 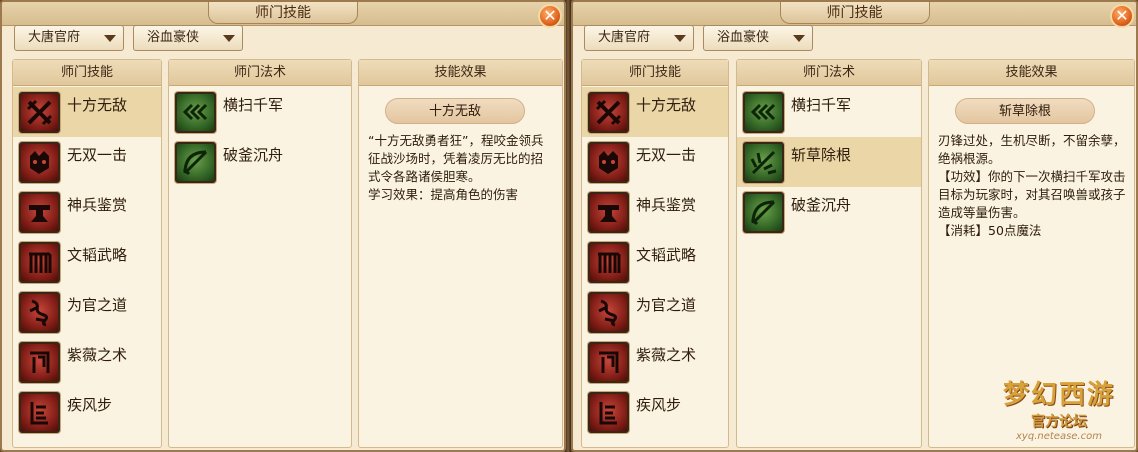 I want to click on game-logo-watermark: 梦幻西游 官方论坛 xyq.netease.com, so click(x=1059, y=410).